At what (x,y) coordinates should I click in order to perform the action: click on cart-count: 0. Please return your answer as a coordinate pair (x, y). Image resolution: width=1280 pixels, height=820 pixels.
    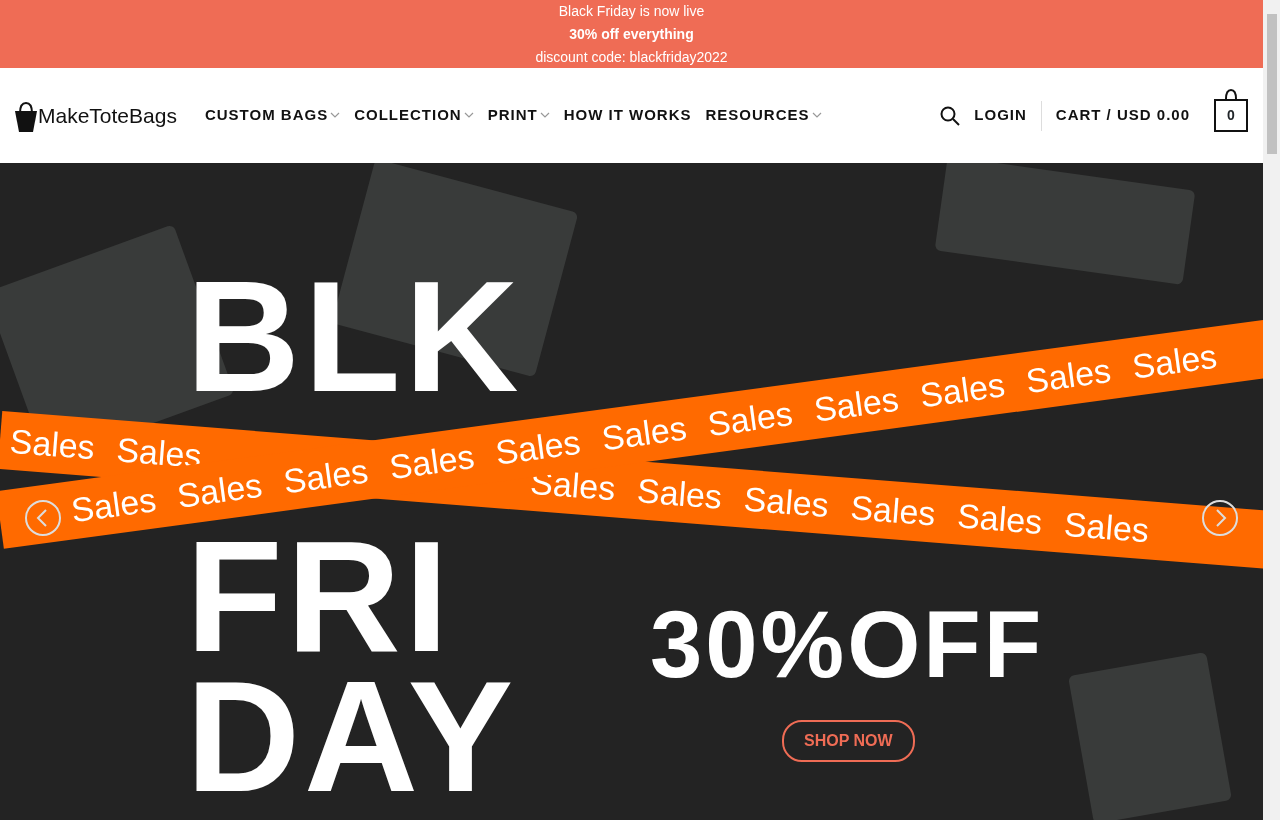
    Looking at the image, I should click on (1231, 115).